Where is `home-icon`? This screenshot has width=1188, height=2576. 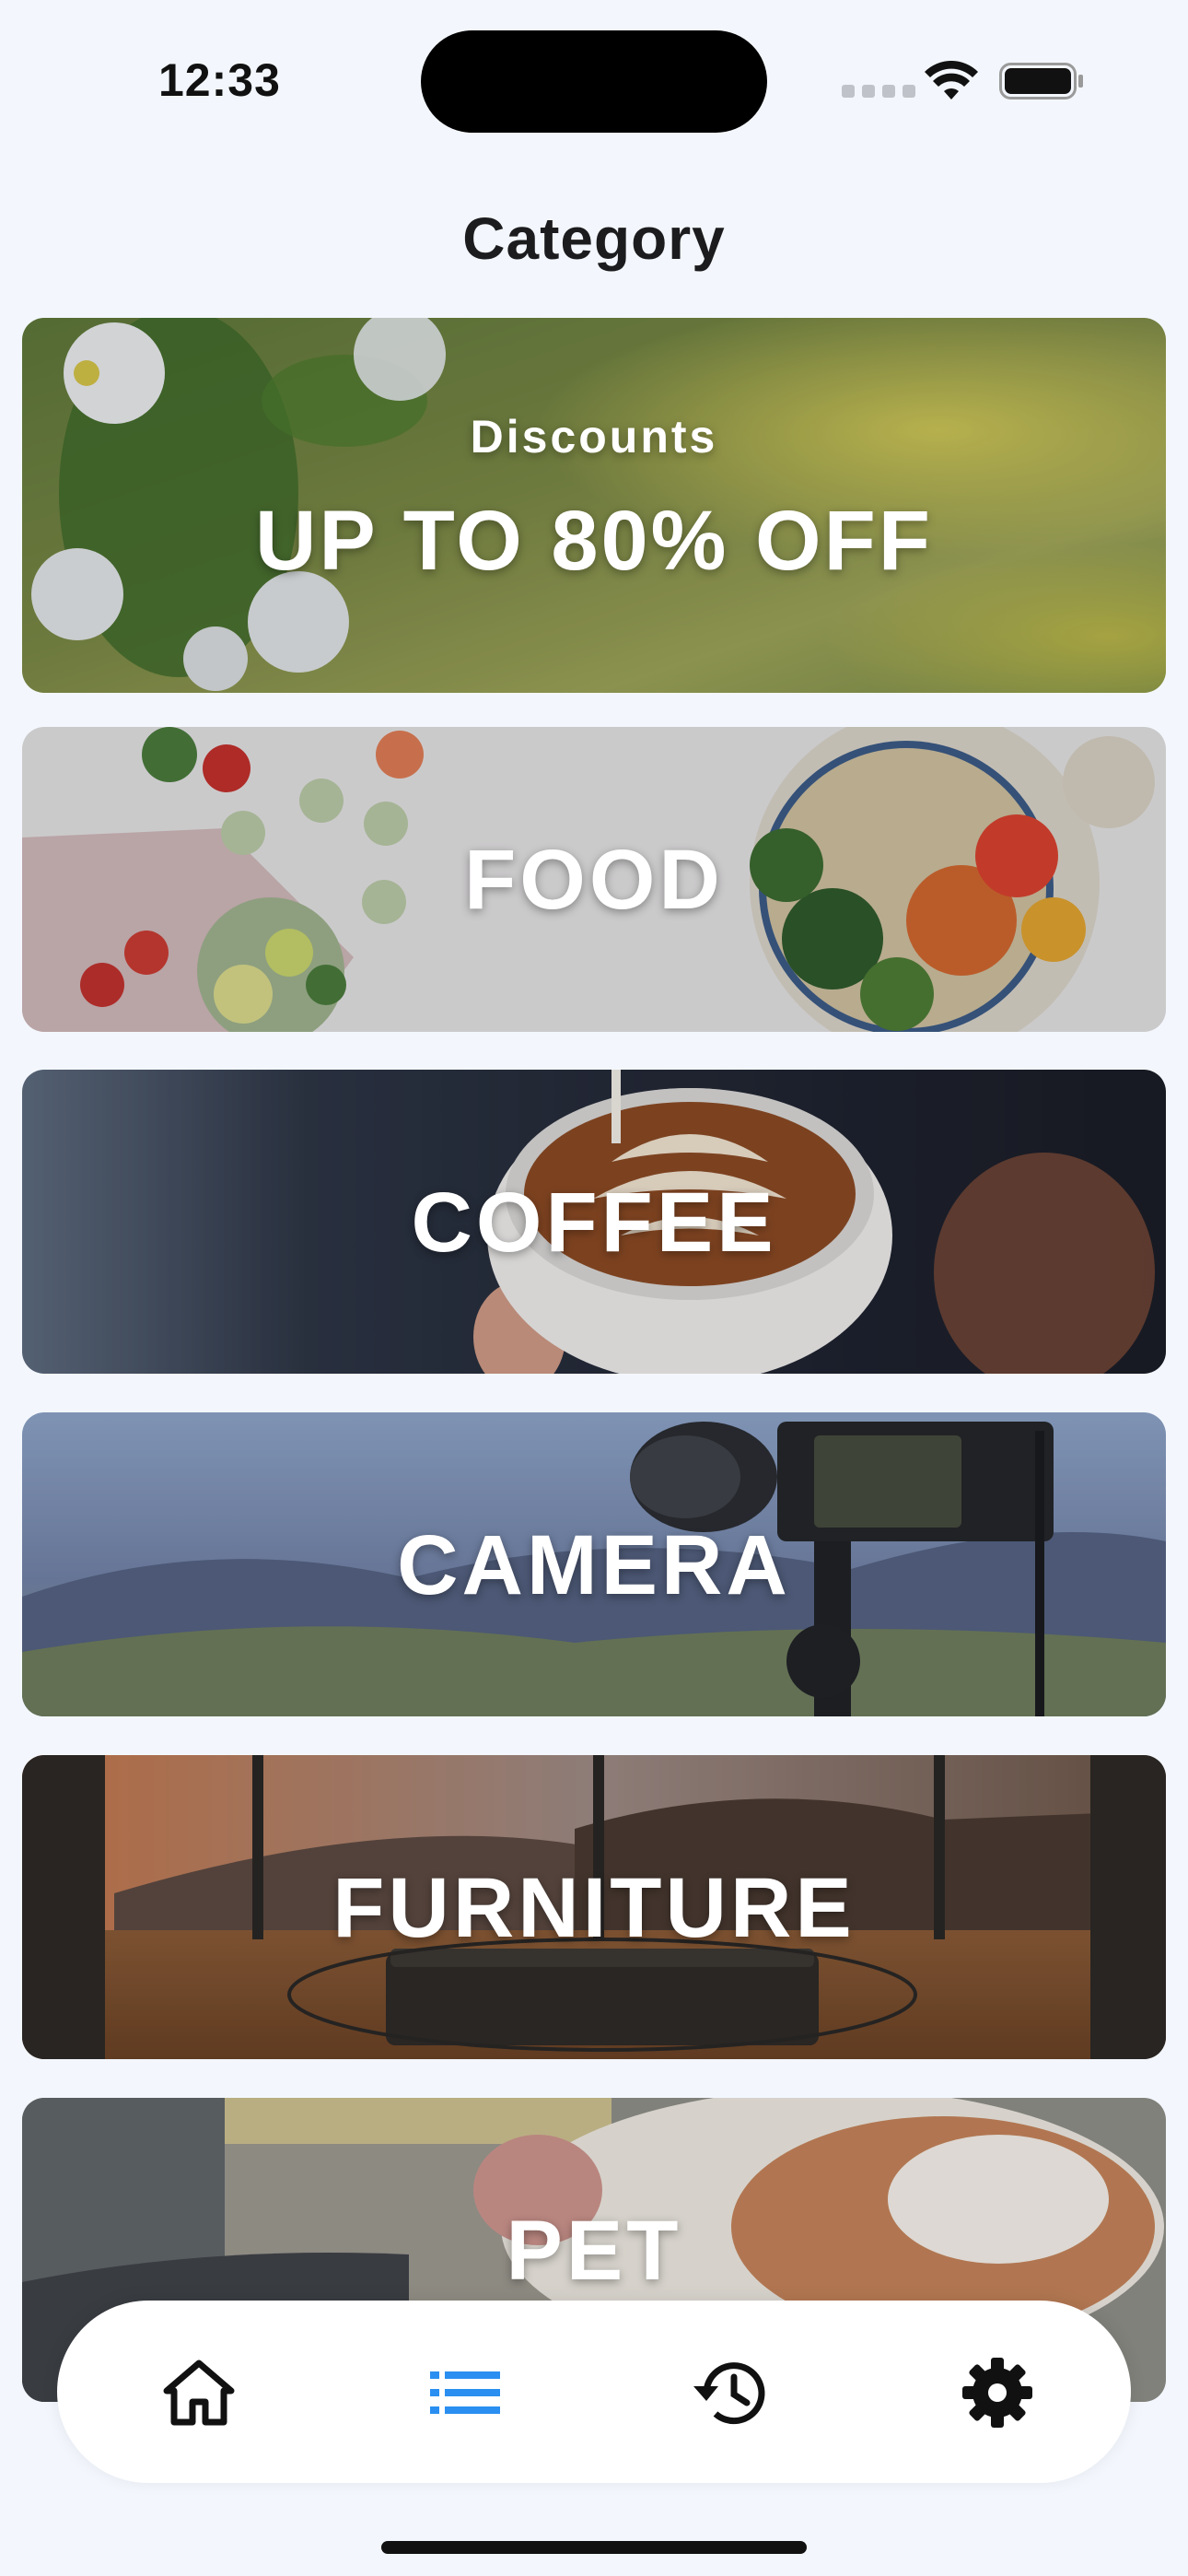 home-icon is located at coordinates (199, 2392).